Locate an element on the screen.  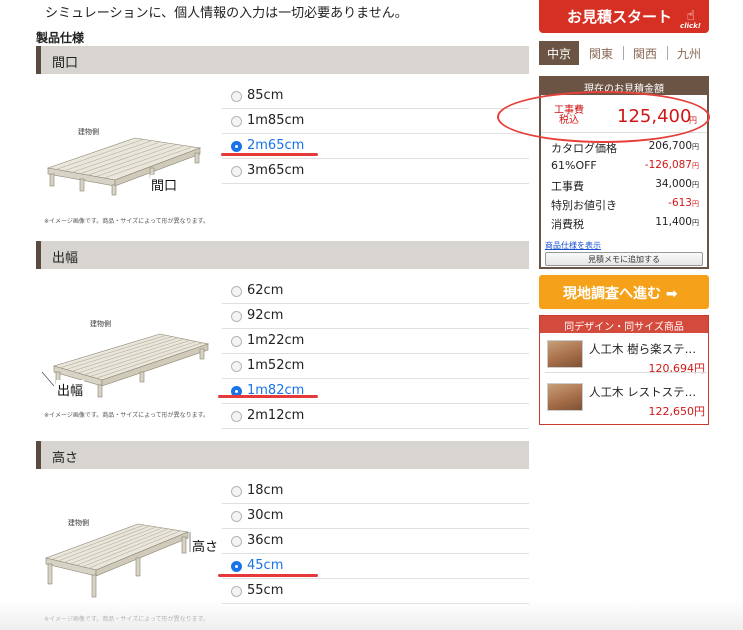
option-label: 2m65cm is located at coordinates (276, 145).